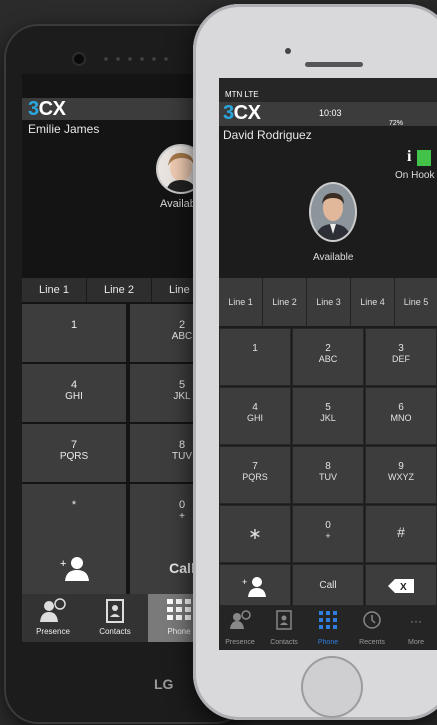  I want to click on svg-text: X, so click(403, 587).